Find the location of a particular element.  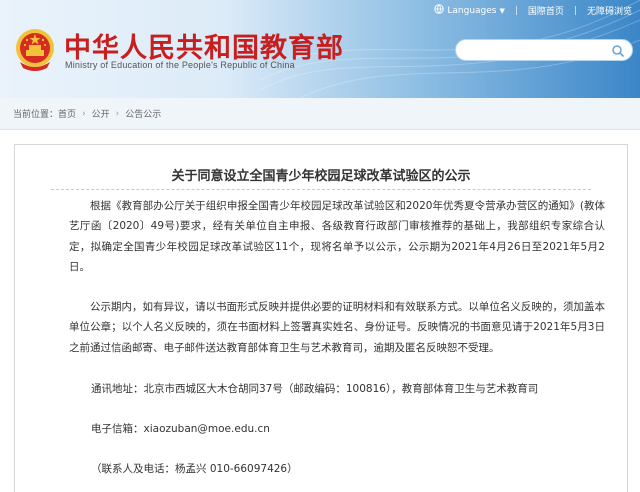

breadcrumb: 当前位置： 首页 › 公开 › 公告公示 is located at coordinates (320, 114).